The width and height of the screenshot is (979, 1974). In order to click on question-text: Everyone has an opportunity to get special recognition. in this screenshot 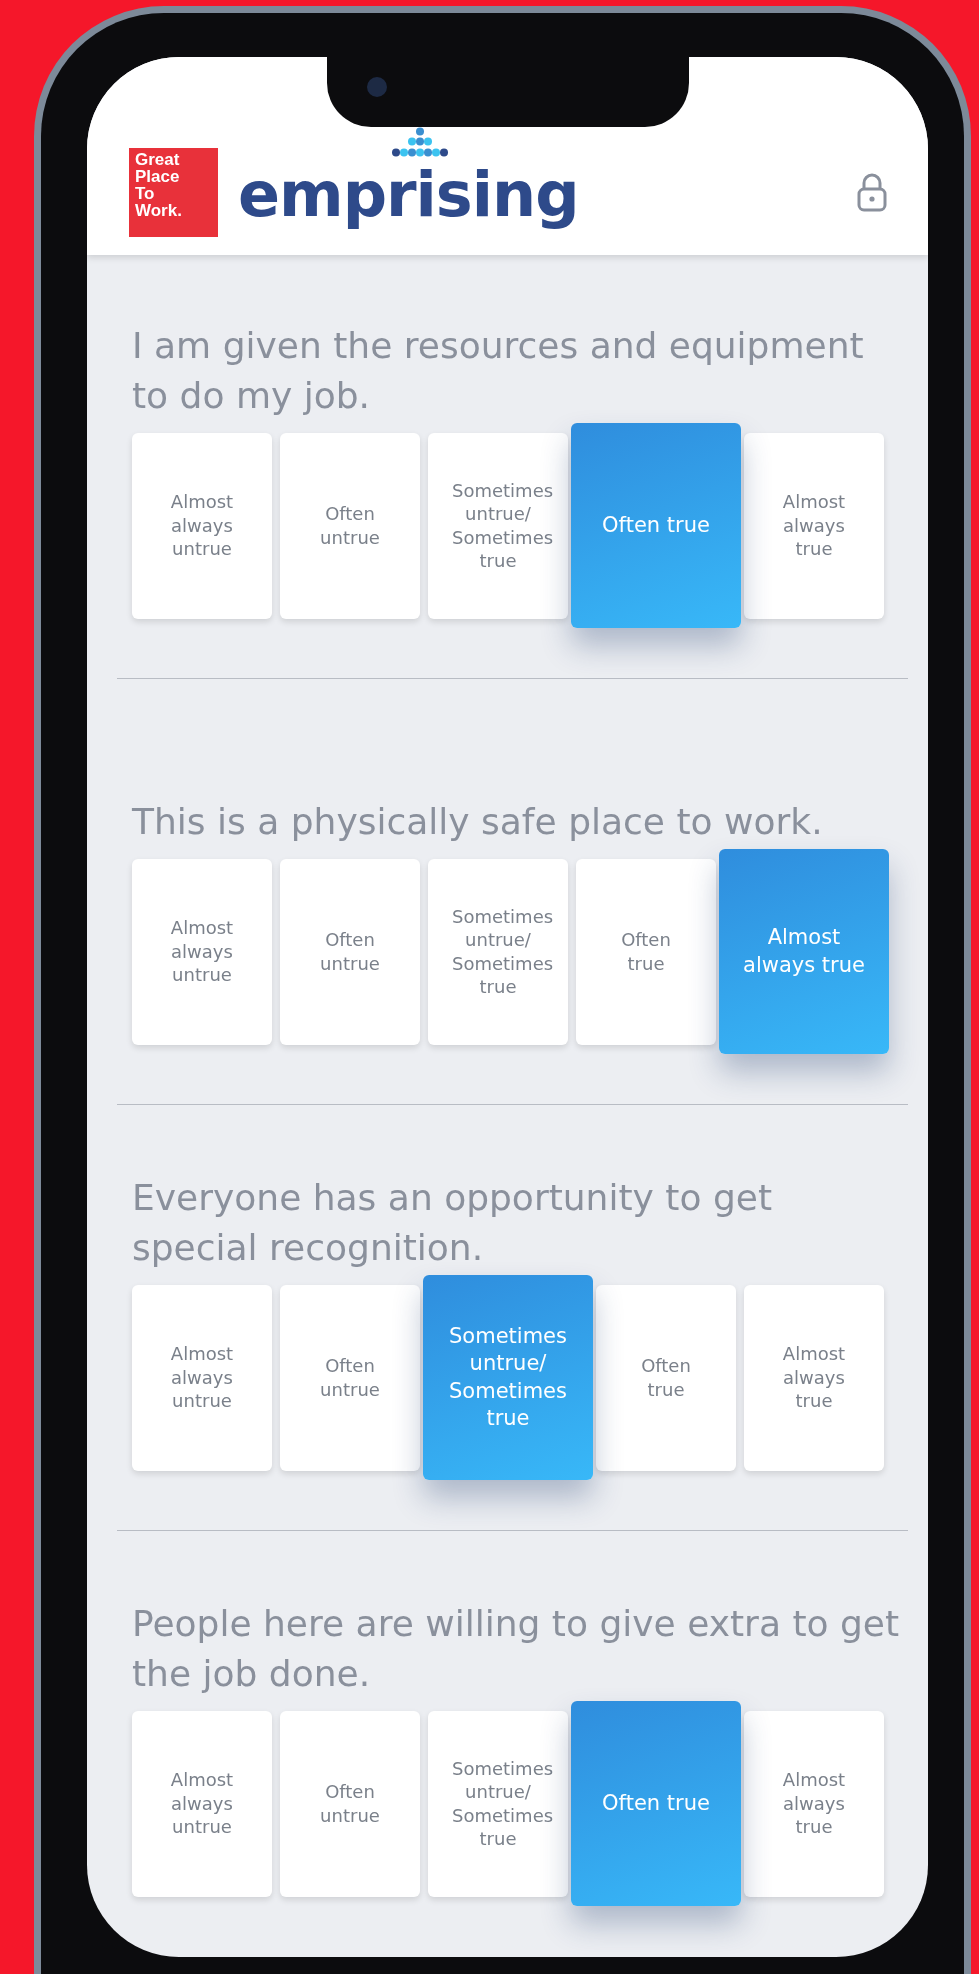, I will do `click(452, 1223)`.